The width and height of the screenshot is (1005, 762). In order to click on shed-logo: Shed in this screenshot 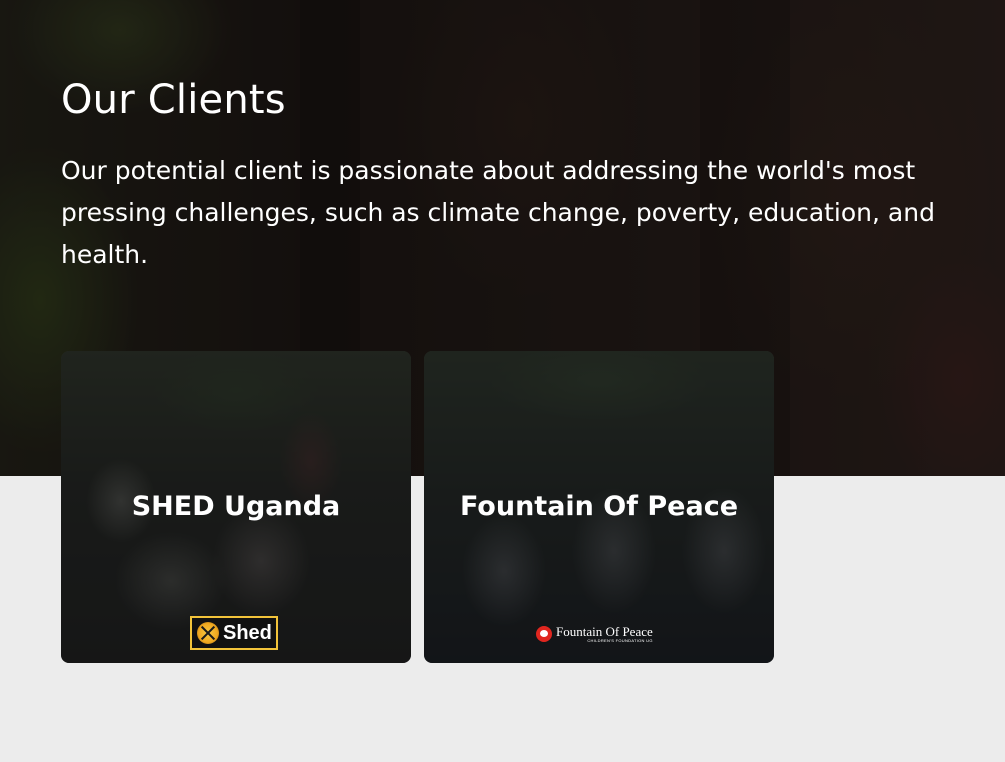, I will do `click(234, 633)`.